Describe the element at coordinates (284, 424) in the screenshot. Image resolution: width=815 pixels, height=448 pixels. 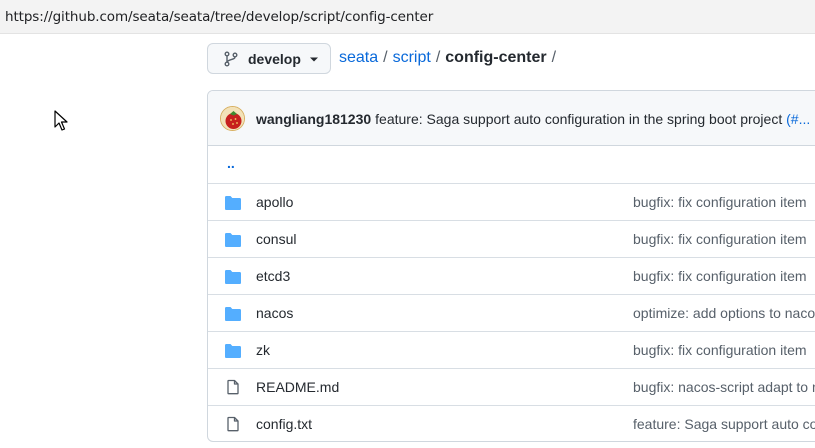
I see `file-link: config.txt` at that location.